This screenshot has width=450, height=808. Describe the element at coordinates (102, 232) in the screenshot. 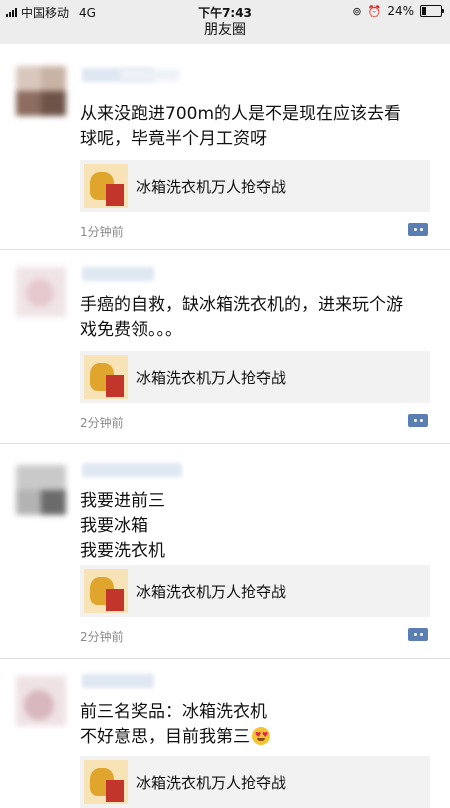

I see `post-time: 1分钟前` at that location.